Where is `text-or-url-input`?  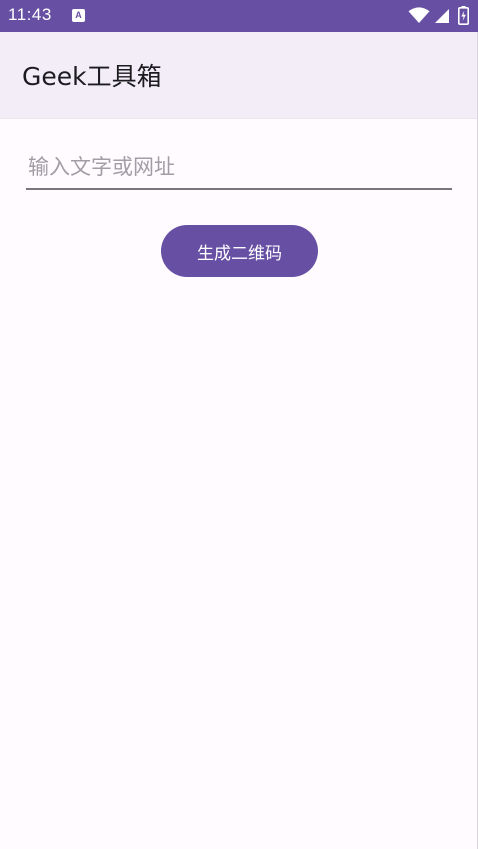
text-or-url-input is located at coordinates (239, 167).